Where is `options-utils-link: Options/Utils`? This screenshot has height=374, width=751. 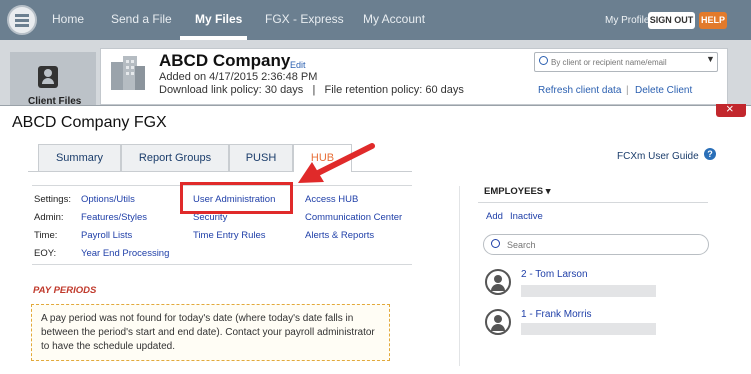 options-utils-link: Options/Utils is located at coordinates (108, 199).